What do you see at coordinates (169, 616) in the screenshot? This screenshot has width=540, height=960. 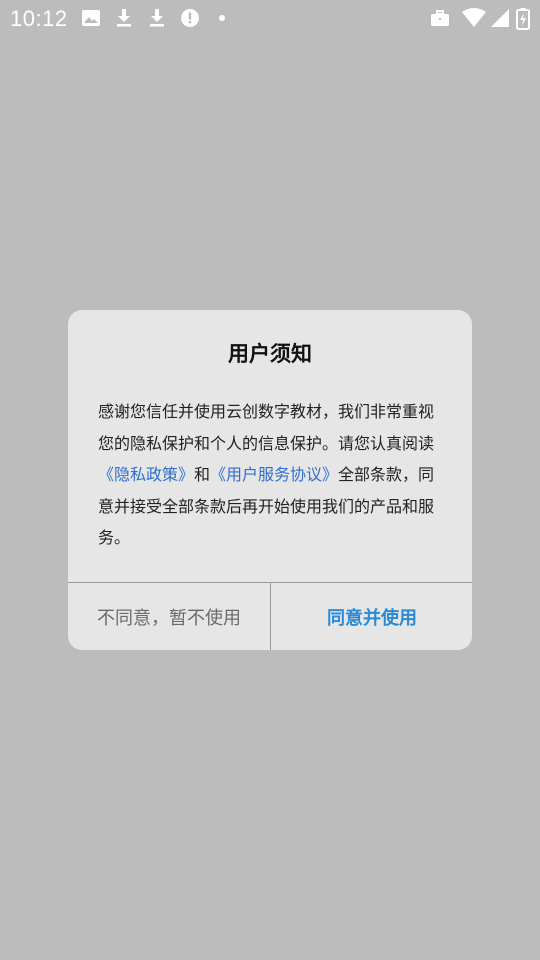 I see `decline-button: 不同意，暂不使用` at bounding box center [169, 616].